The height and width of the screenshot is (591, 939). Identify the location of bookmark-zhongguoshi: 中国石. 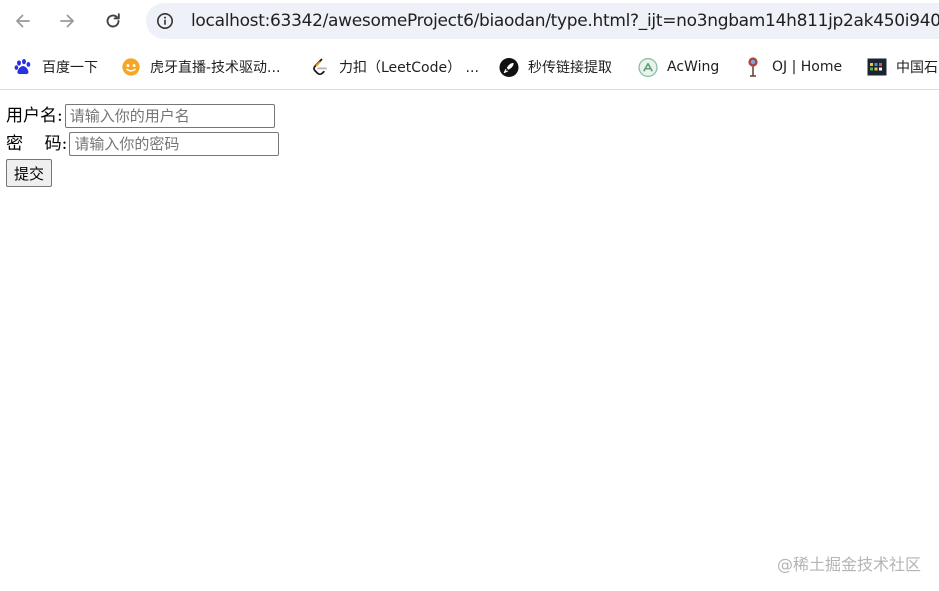
(902, 67).